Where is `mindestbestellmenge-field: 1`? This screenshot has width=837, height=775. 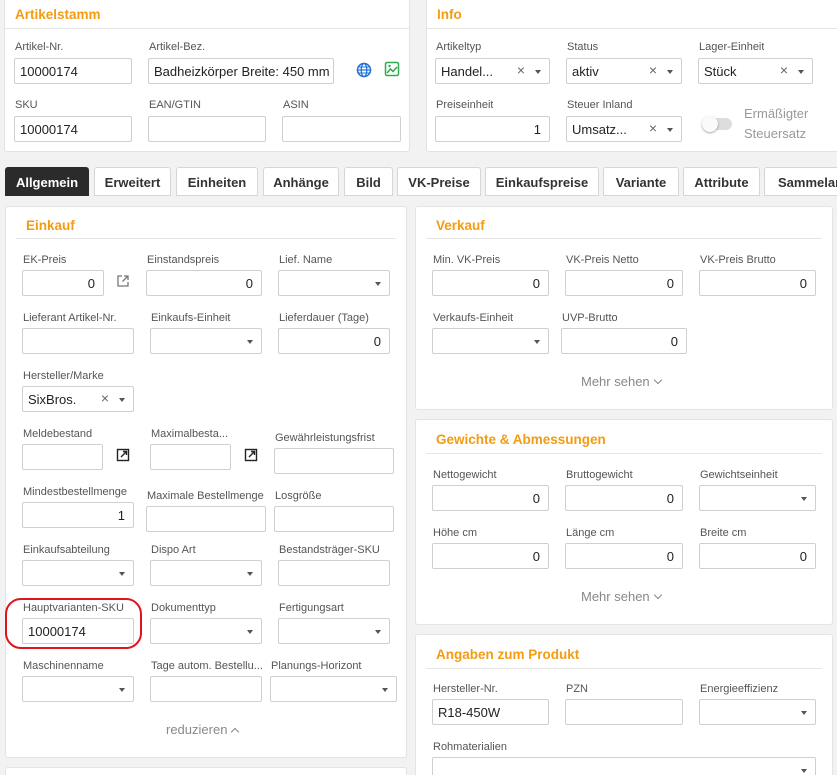
mindestbestellmenge-field: 1 is located at coordinates (78, 515).